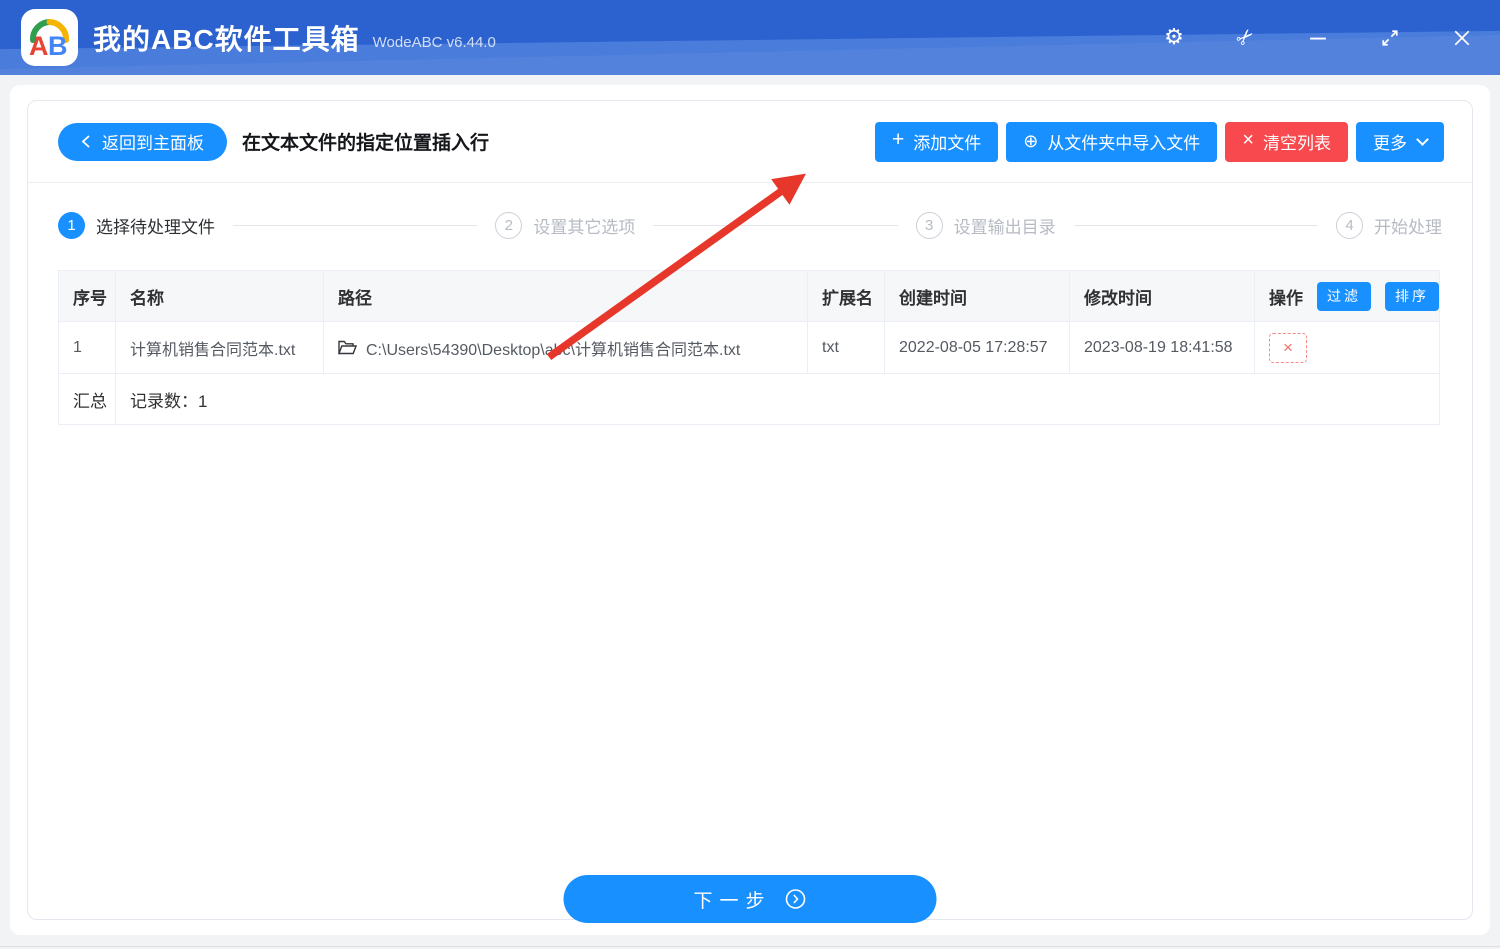  What do you see at coordinates (1124, 143) in the screenshot?
I see `import-from-folder-label: 从文件夹中导入文件` at bounding box center [1124, 143].